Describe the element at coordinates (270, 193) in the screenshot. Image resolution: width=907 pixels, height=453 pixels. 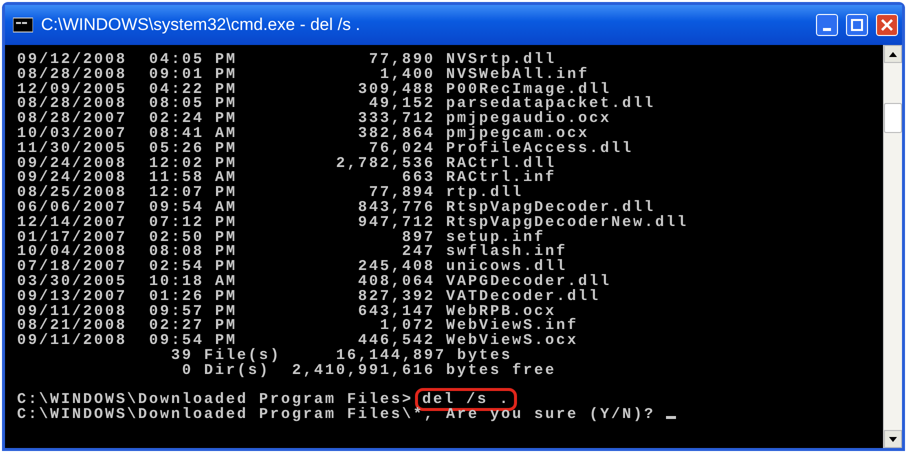
I see `console-line: 08/25/2008 12:07 PM 77,894 rtp.dll` at that location.